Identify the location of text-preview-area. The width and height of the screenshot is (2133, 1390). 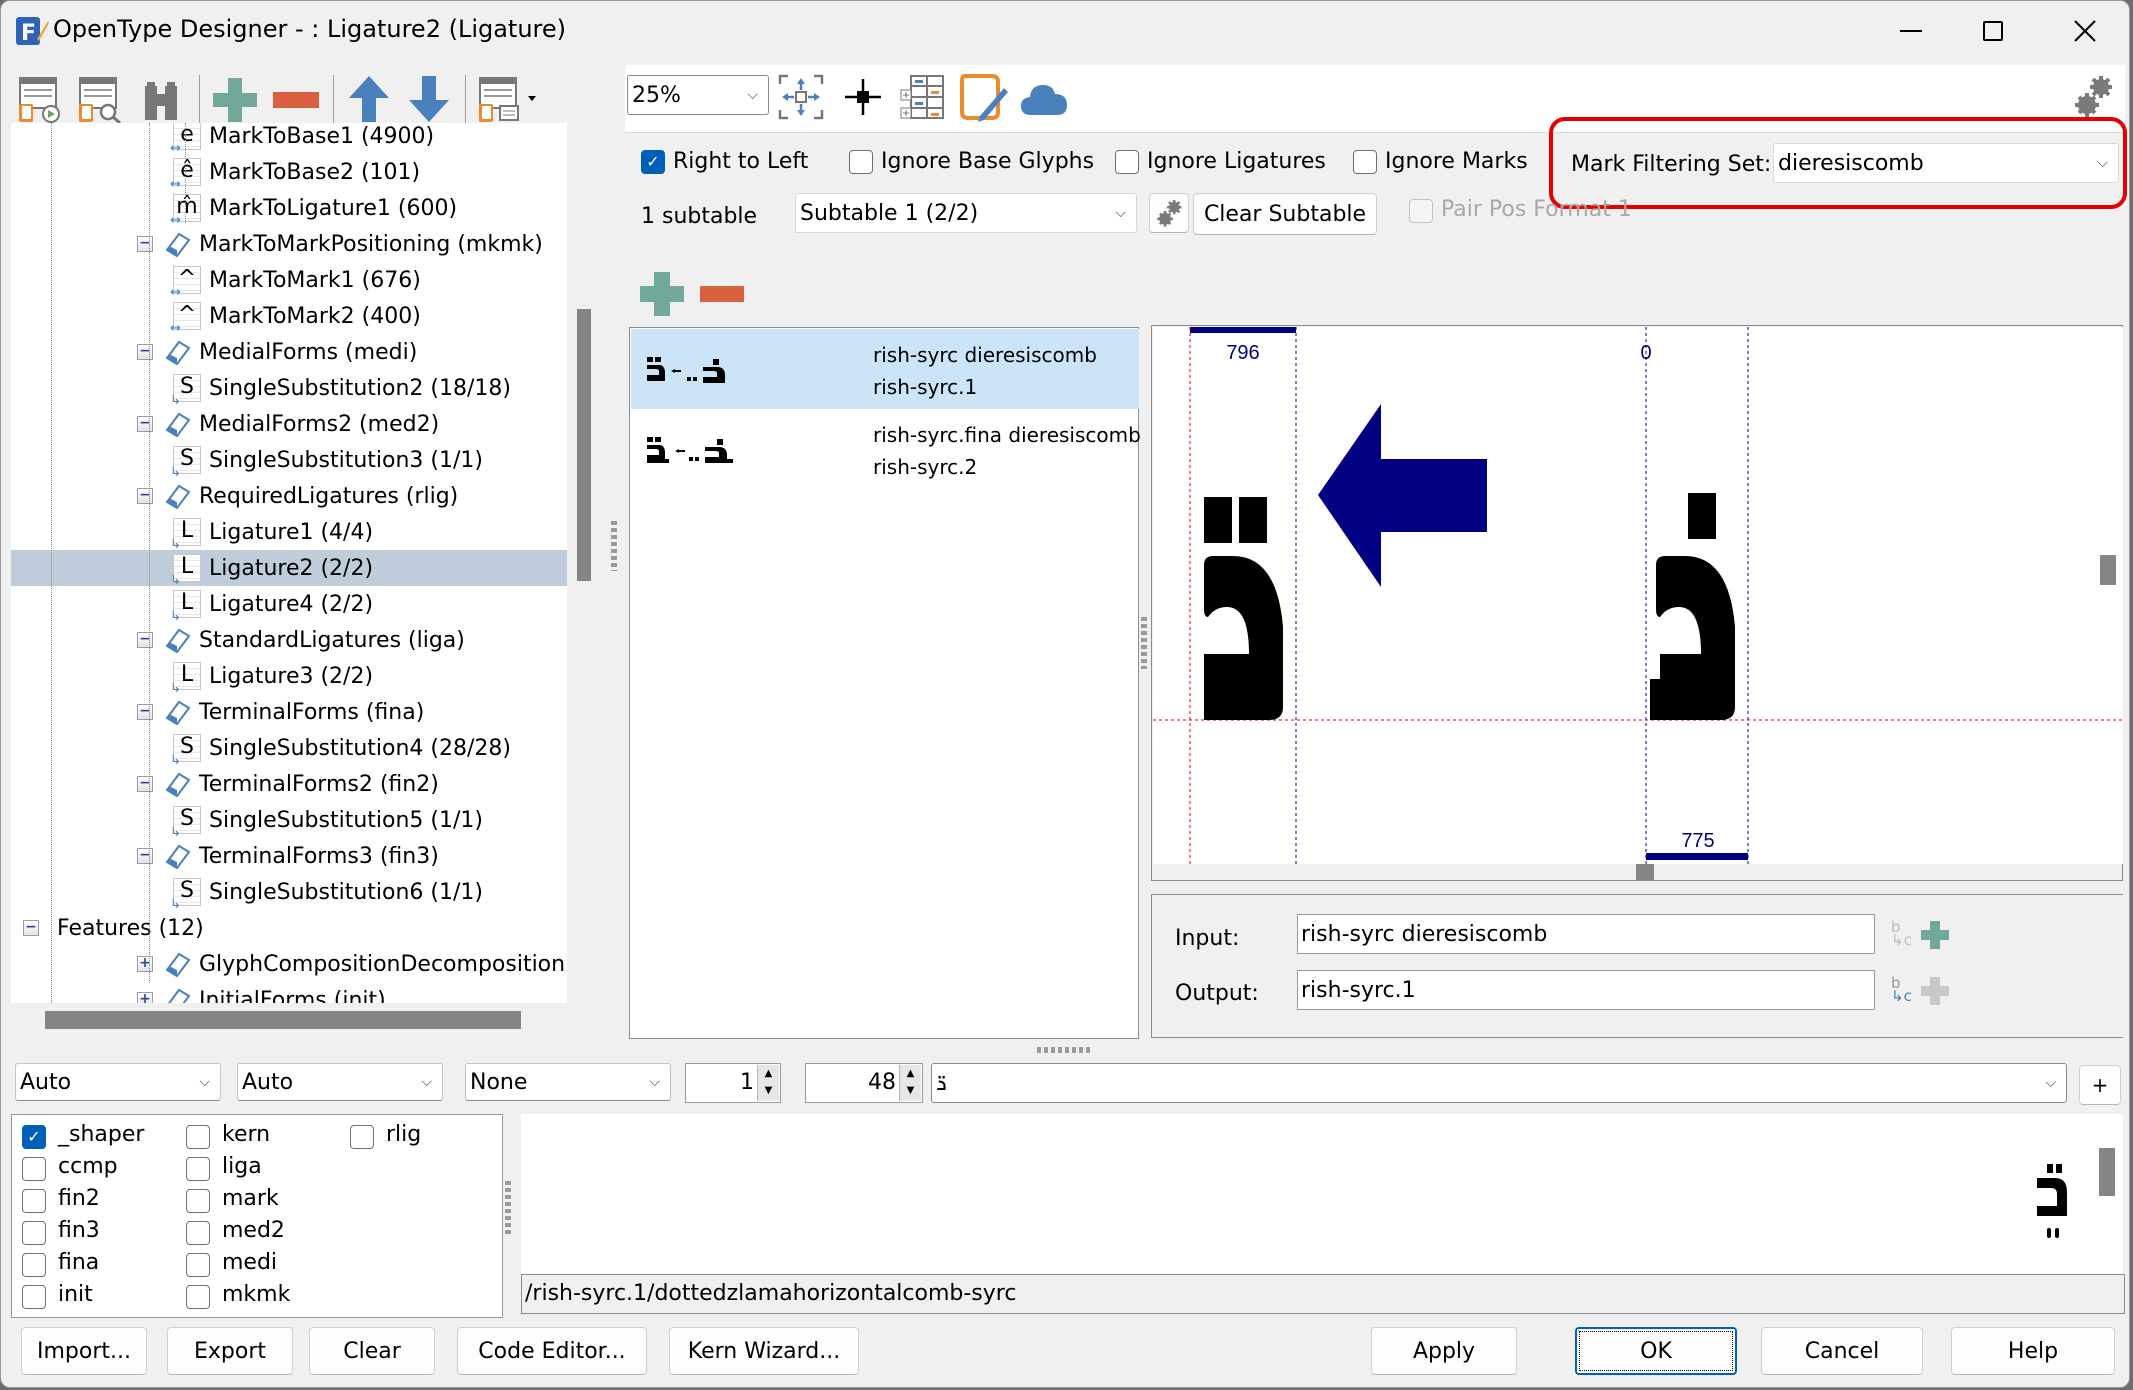
(1322, 1194).